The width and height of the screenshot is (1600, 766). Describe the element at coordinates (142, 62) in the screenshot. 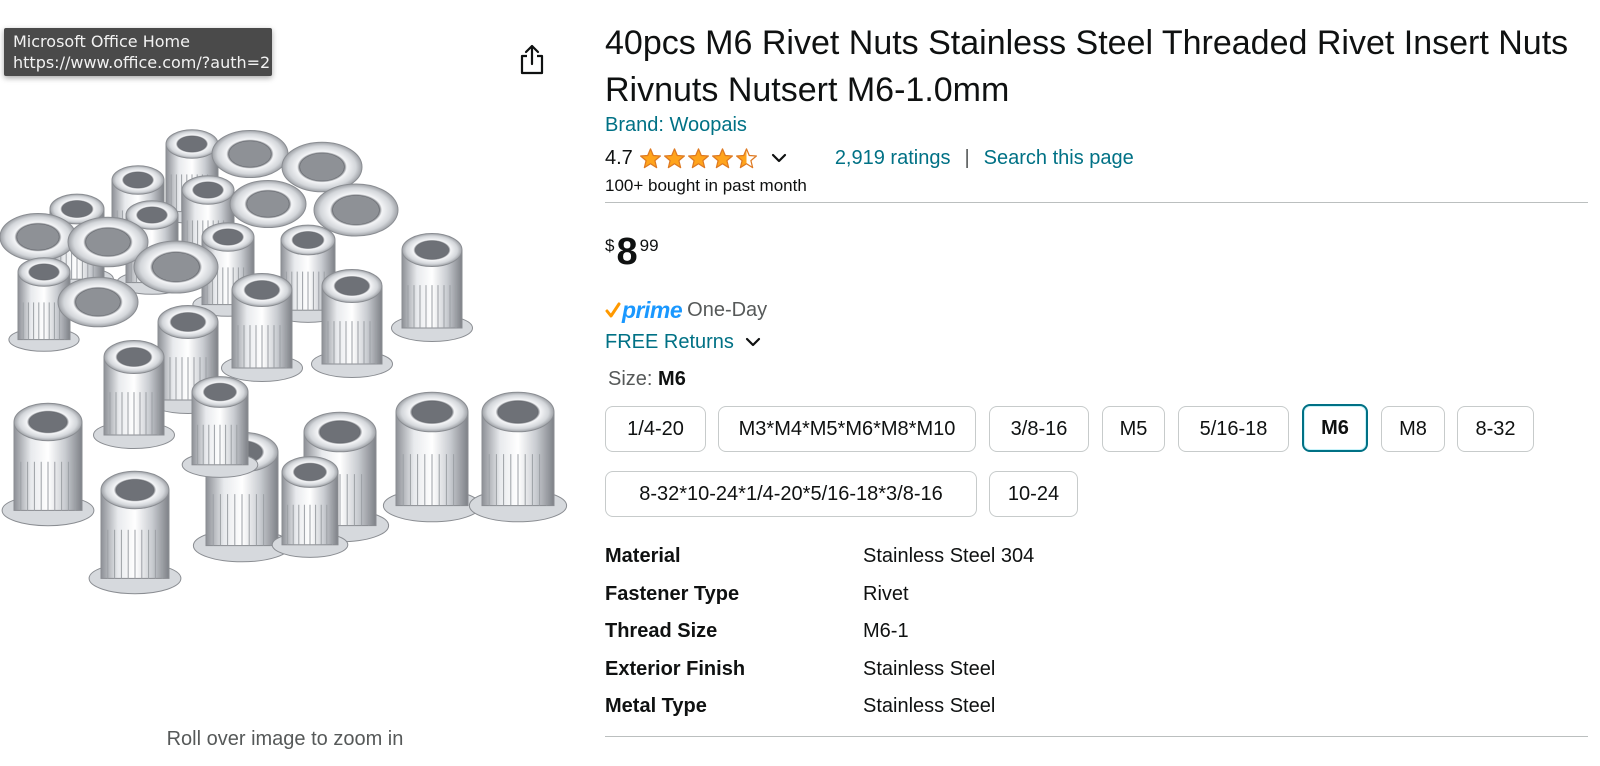

I see `tooltip-url: https://www.office.com/?auth=2` at that location.